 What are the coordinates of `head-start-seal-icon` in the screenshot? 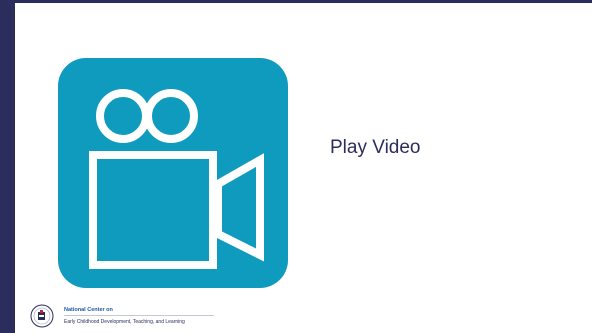 It's located at (42, 316).